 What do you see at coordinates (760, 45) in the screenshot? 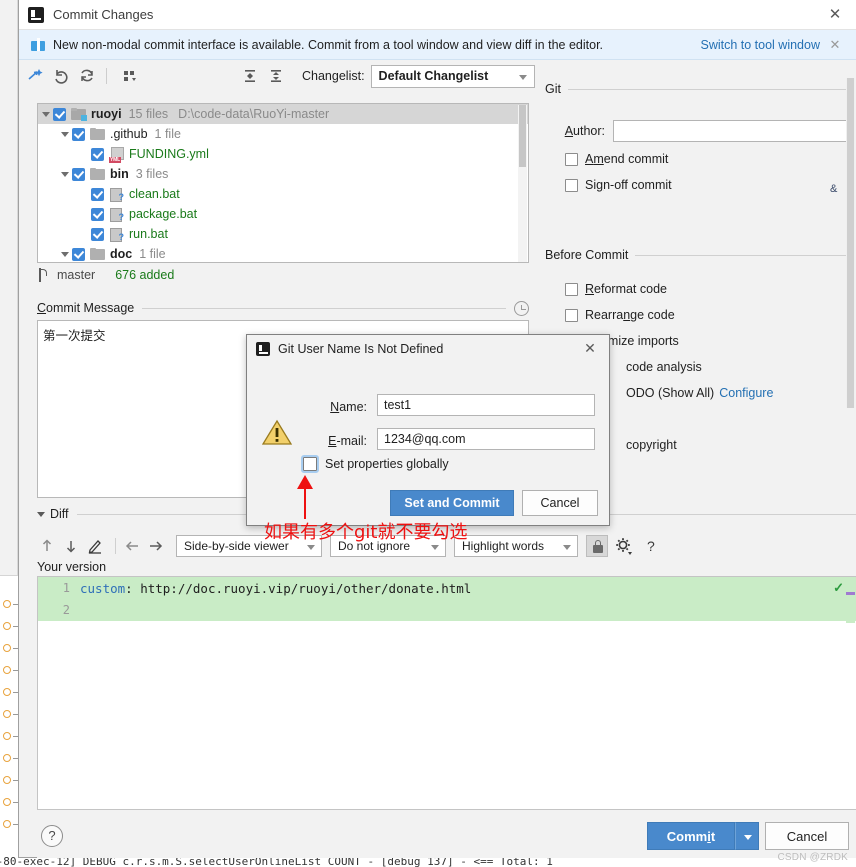
I see `switch-to-tool-window-link: Switch to tool window` at bounding box center [760, 45].